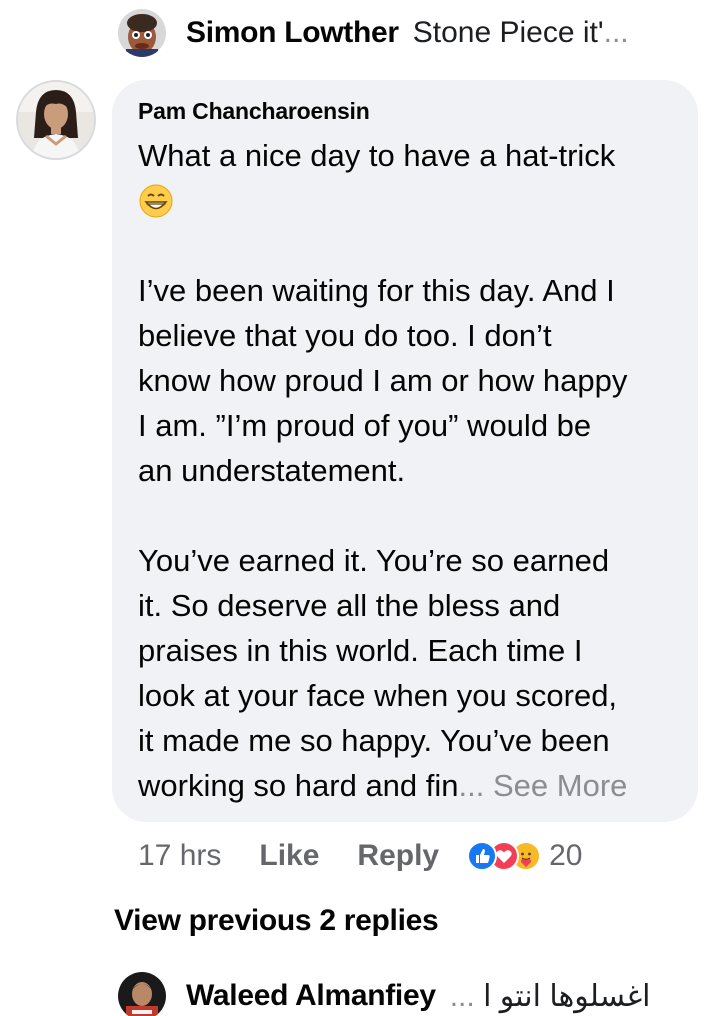 This screenshot has width=720, height=1016. Describe the element at coordinates (156, 201) in the screenshot. I see `grinning-face-emoji-icon` at that location.